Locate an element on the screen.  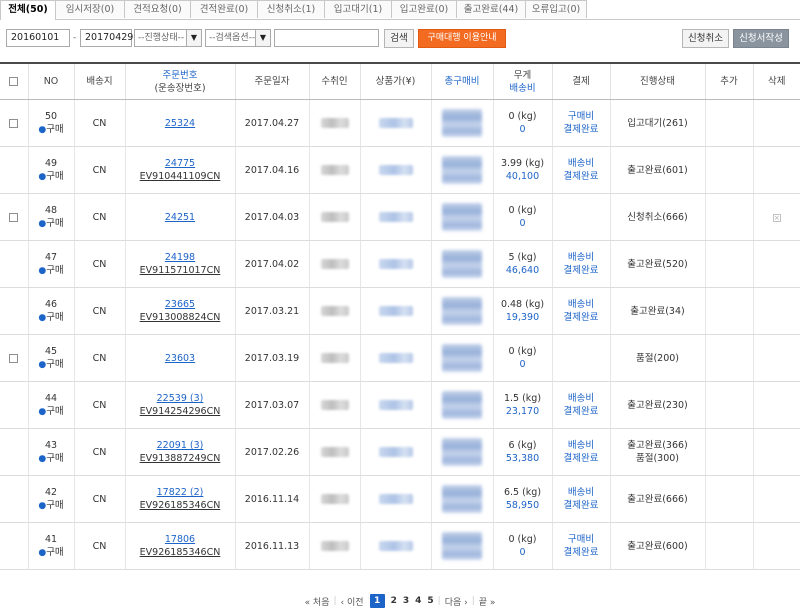
tab-7: 출고완료(44) is located at coordinates (491, 9).